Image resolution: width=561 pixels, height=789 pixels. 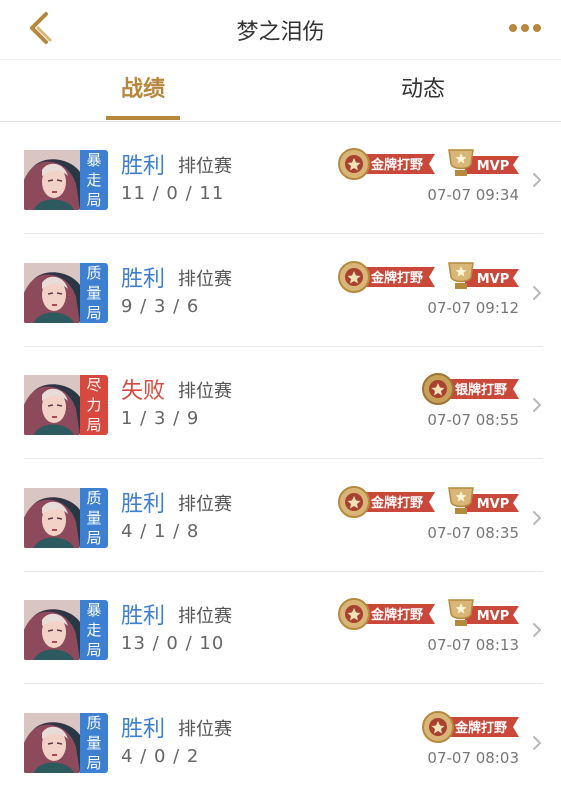 I want to click on tab-bar: 战绩 动态, so click(x=280, y=91).